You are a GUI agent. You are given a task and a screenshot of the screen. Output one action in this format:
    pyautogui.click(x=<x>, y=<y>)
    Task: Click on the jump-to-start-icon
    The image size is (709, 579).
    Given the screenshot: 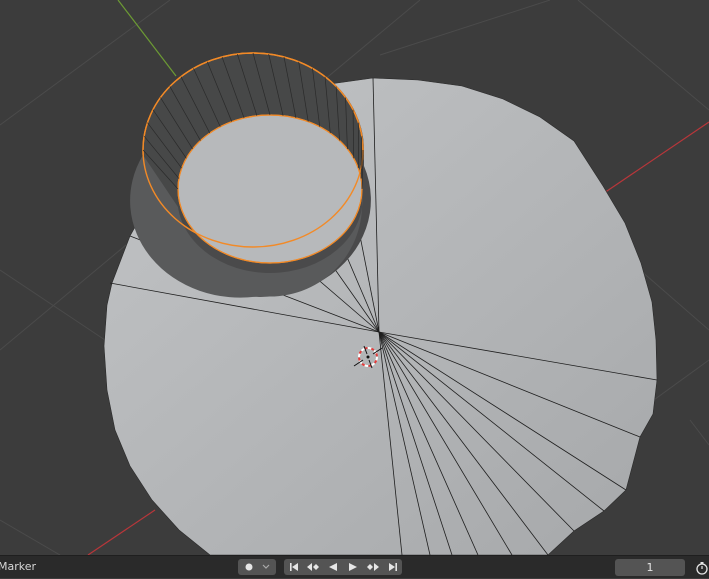 What is the action you would take?
    pyautogui.click(x=293, y=567)
    